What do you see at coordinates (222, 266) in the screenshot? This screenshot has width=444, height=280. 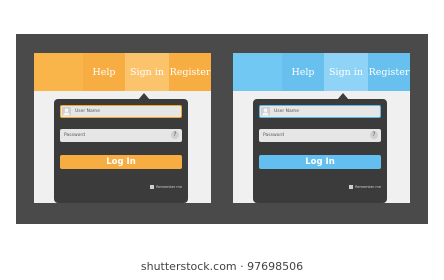 I see `watermark-text: shutterstock.com · 97698506` at bounding box center [222, 266].